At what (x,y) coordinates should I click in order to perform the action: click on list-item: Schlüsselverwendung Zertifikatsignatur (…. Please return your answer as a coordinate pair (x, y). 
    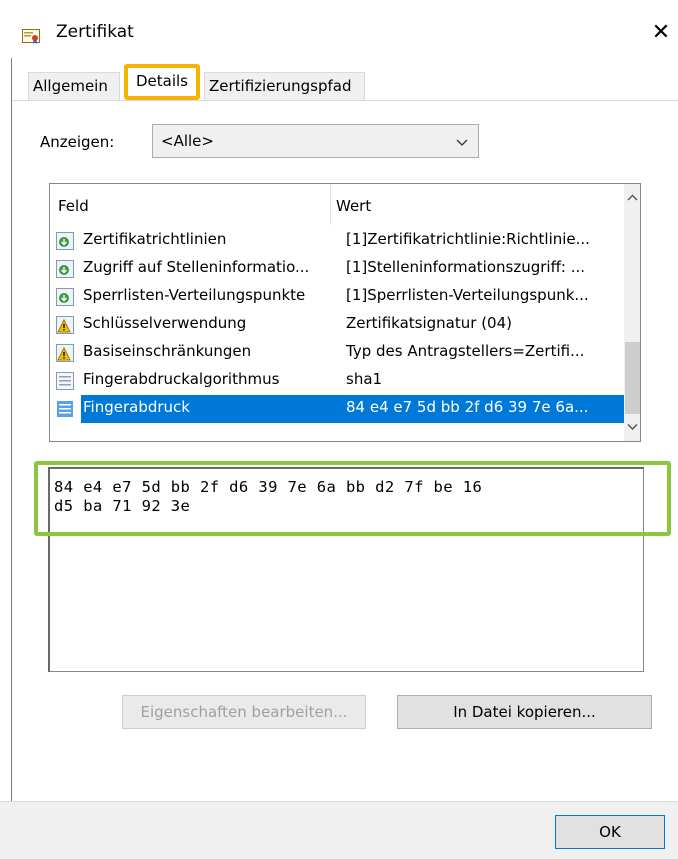
    Looking at the image, I should click on (337, 325).